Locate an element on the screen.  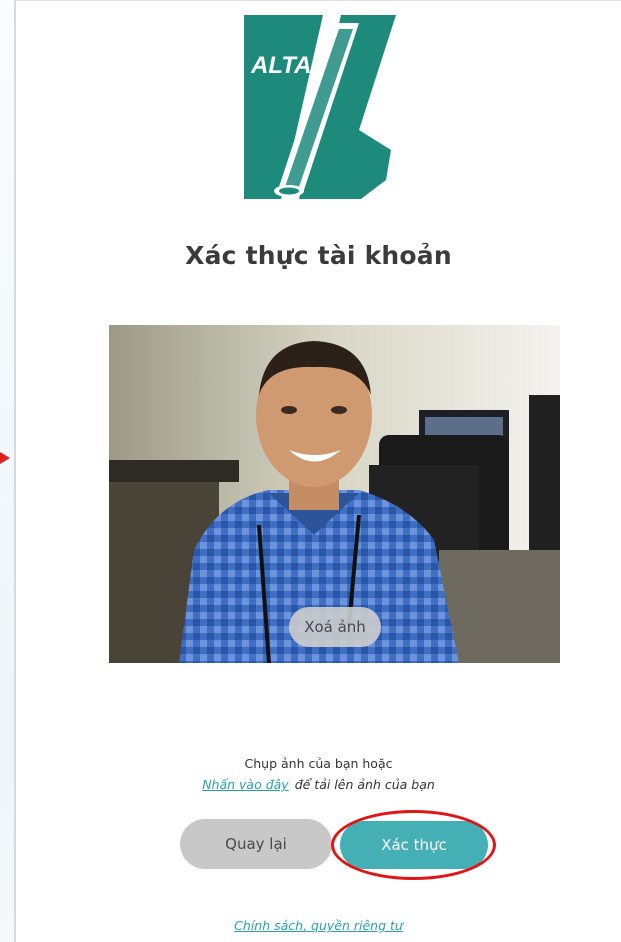
upload-link: Nhấn vào đây is located at coordinates (245, 784).